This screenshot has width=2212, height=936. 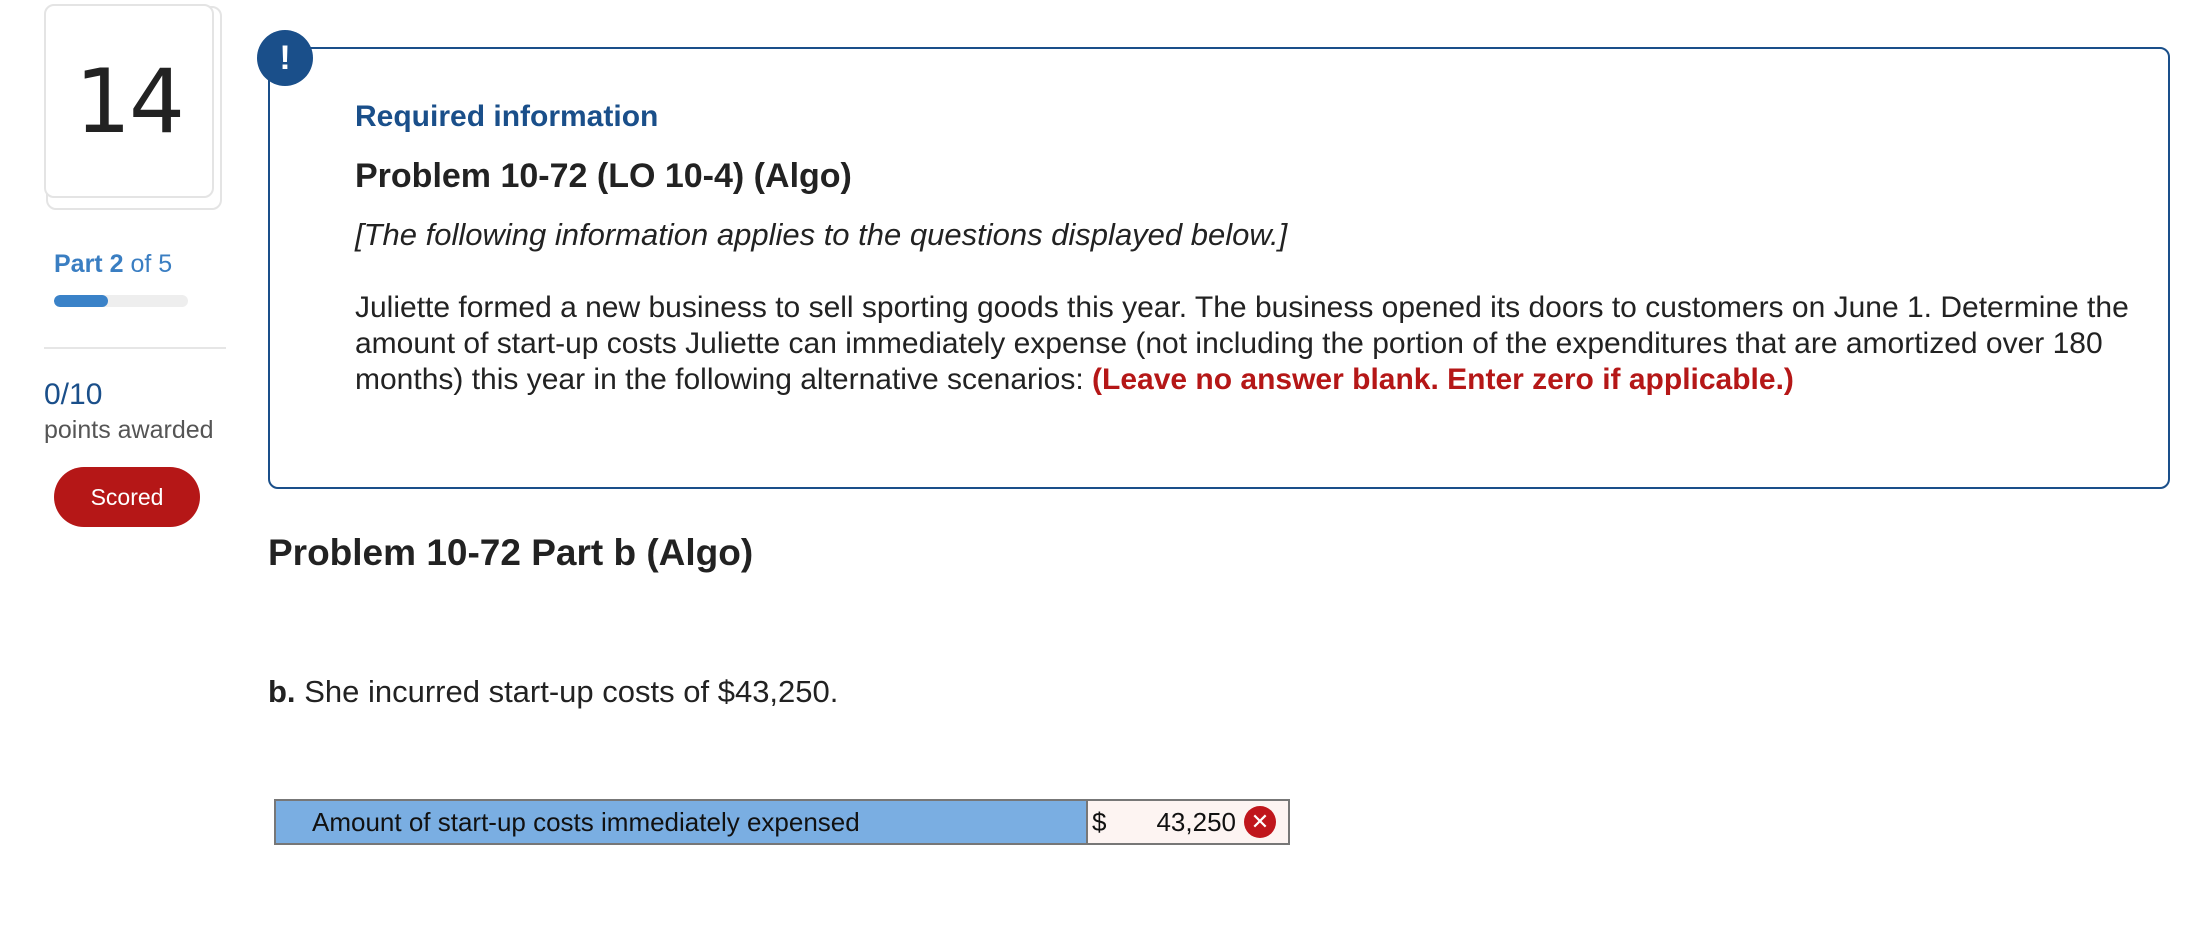 What do you see at coordinates (603, 176) in the screenshot?
I see `problem-title: Problem 10-72 (LO 10-4) (Algo)` at bounding box center [603, 176].